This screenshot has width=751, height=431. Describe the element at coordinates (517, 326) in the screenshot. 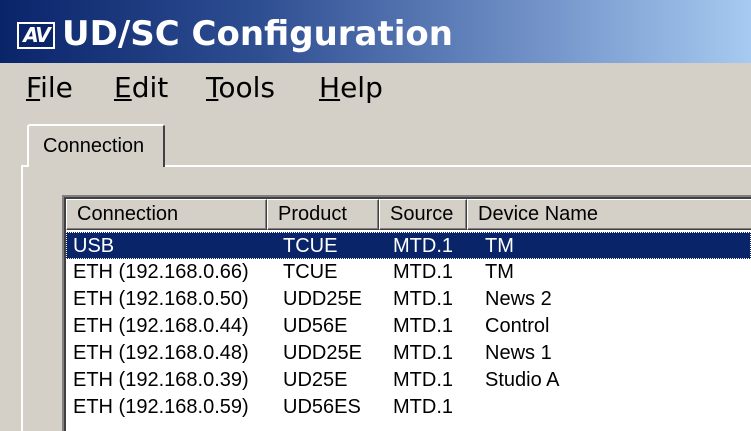

I see `cell-device-name: Control` at that location.